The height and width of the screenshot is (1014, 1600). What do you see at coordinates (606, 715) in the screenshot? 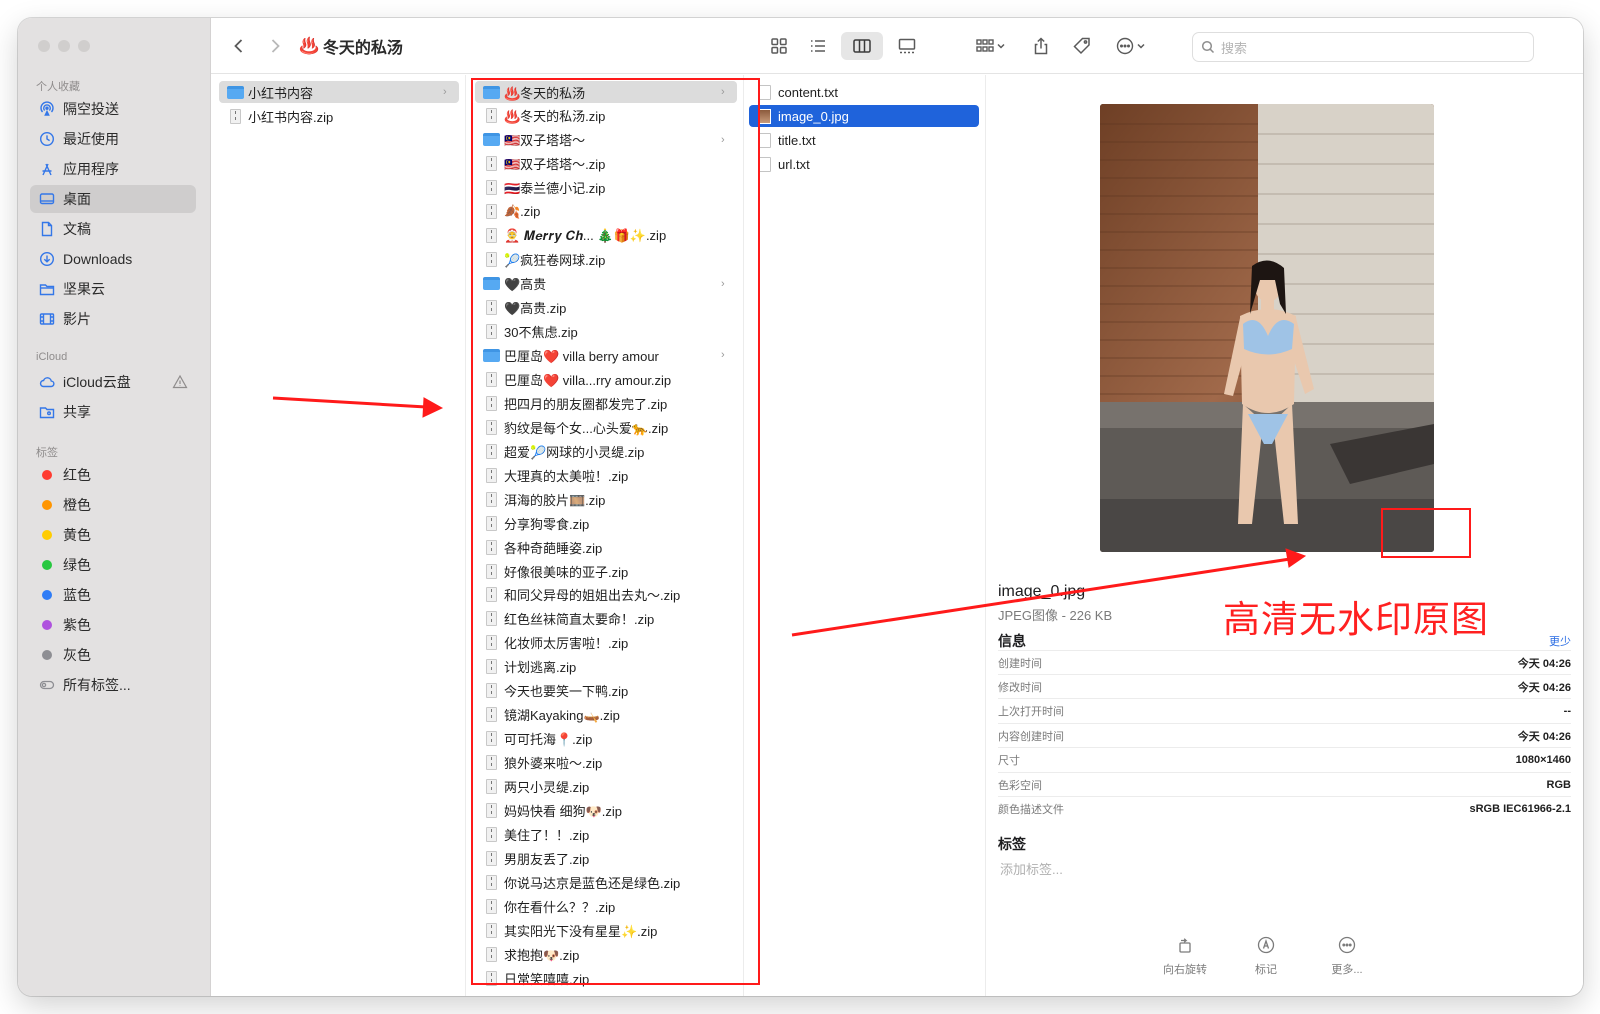
I see `file-row: 镜湖Kayaking🛶.zip` at bounding box center [606, 715].